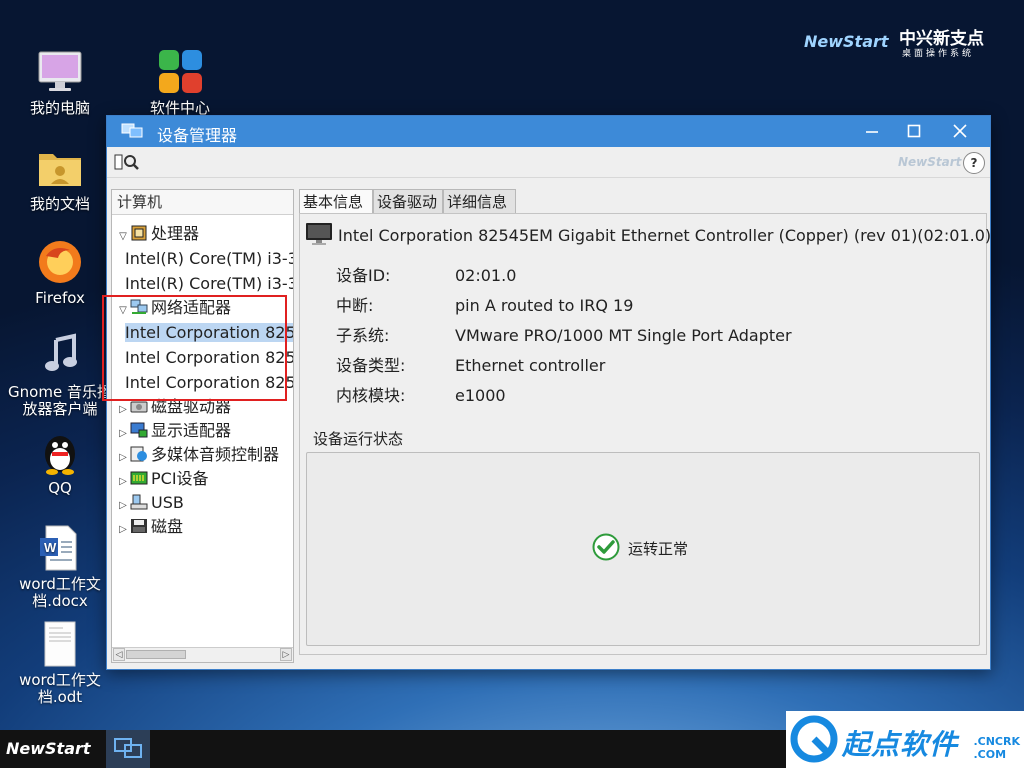 The height and width of the screenshot is (768, 1024). What do you see at coordinates (60, 548) in the screenshot?
I see `word-document-icon: W` at bounding box center [60, 548].